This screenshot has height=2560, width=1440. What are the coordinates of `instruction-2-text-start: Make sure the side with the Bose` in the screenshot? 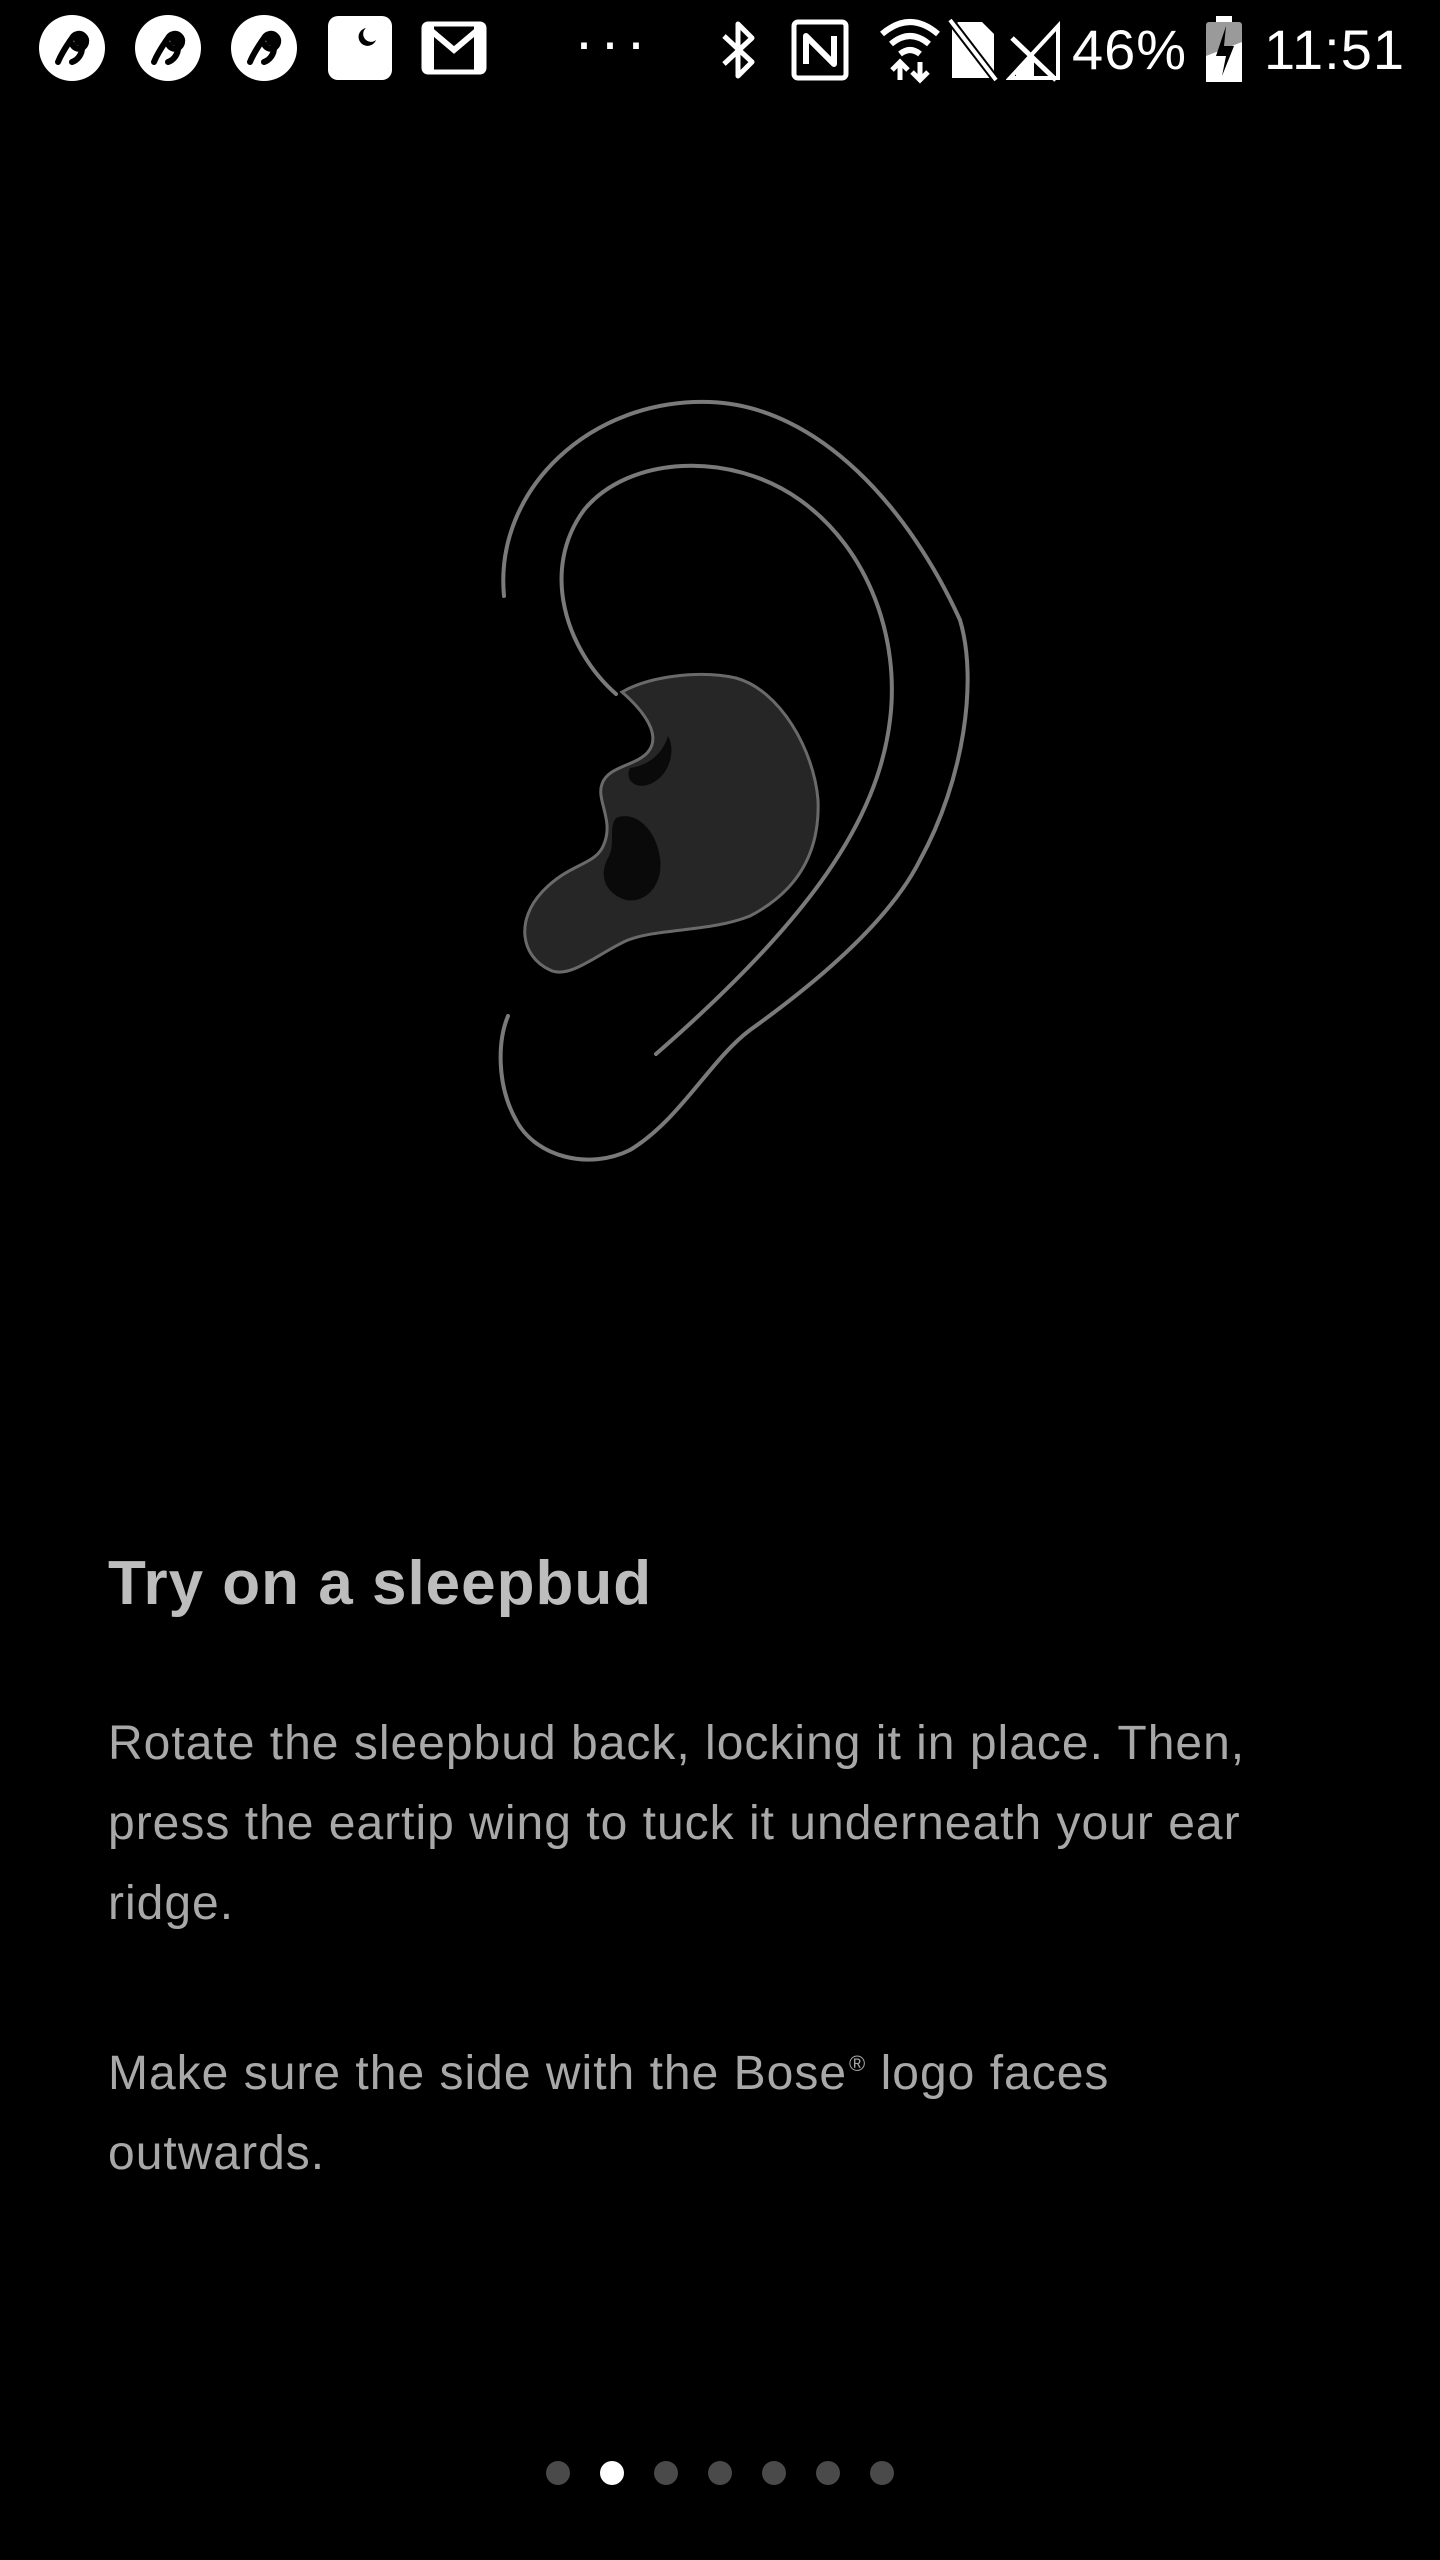 It's located at (478, 2073).